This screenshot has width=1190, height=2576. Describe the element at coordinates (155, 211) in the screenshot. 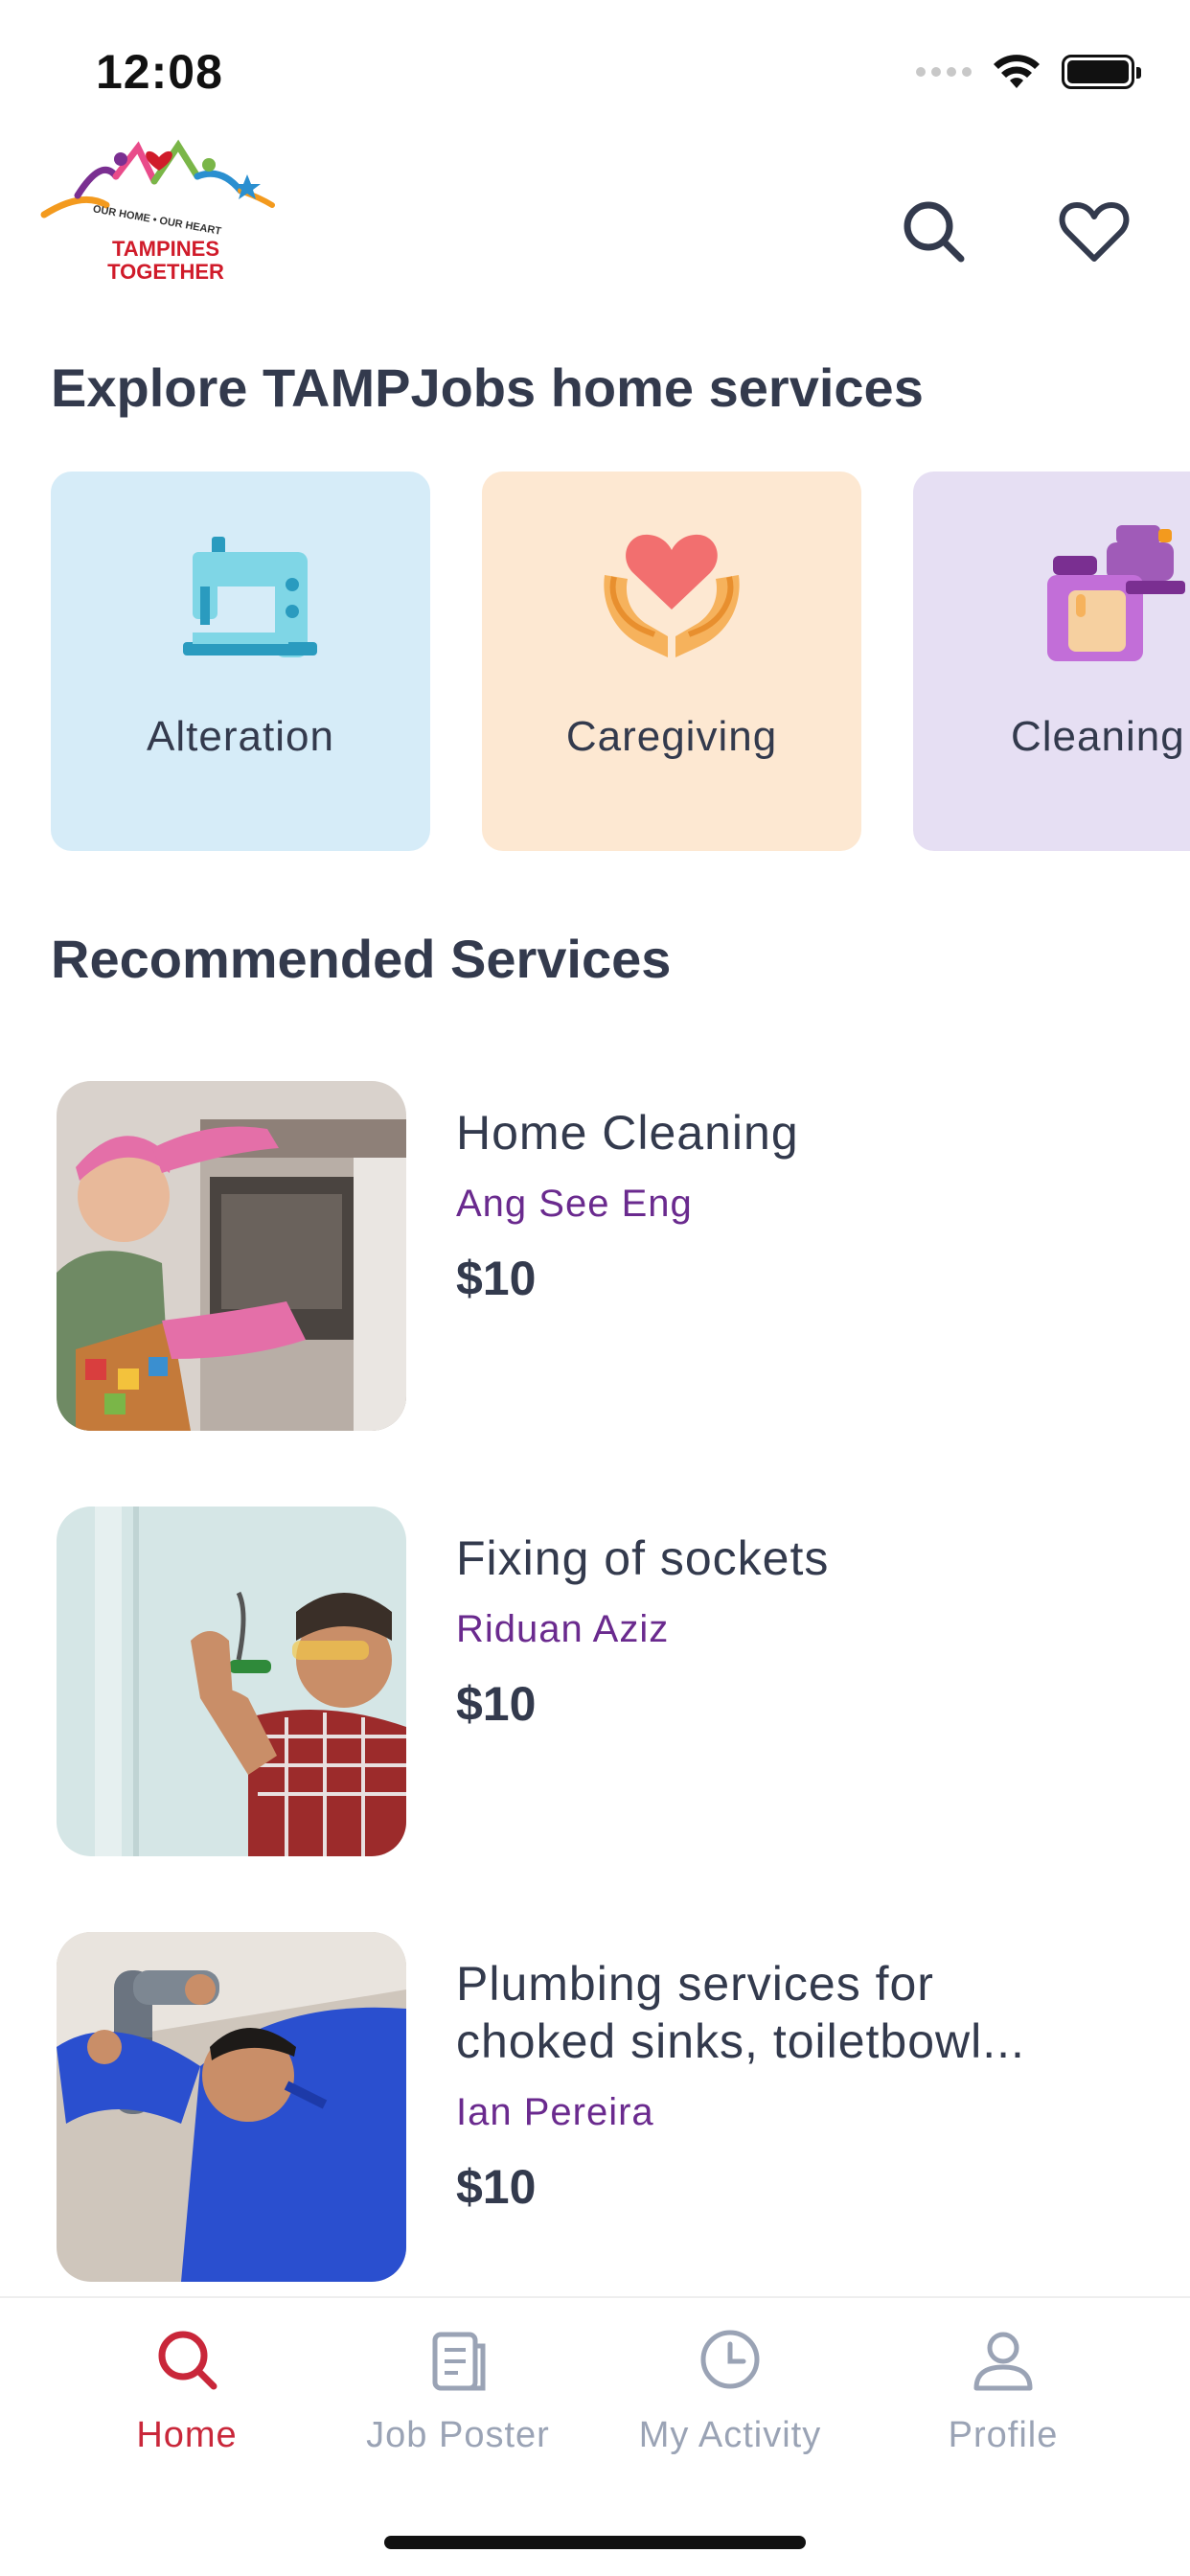

I see `tampines-together-logo: OUR HOME • OUR HEART TAMPINES TOGETHER` at that location.